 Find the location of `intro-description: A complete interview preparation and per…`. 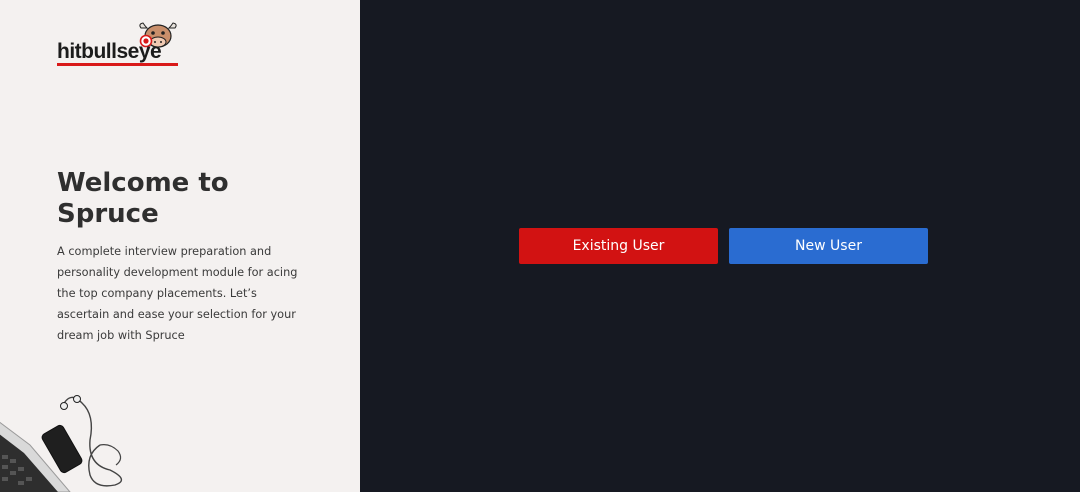

intro-description: A complete interview preparation and per… is located at coordinates (177, 293).